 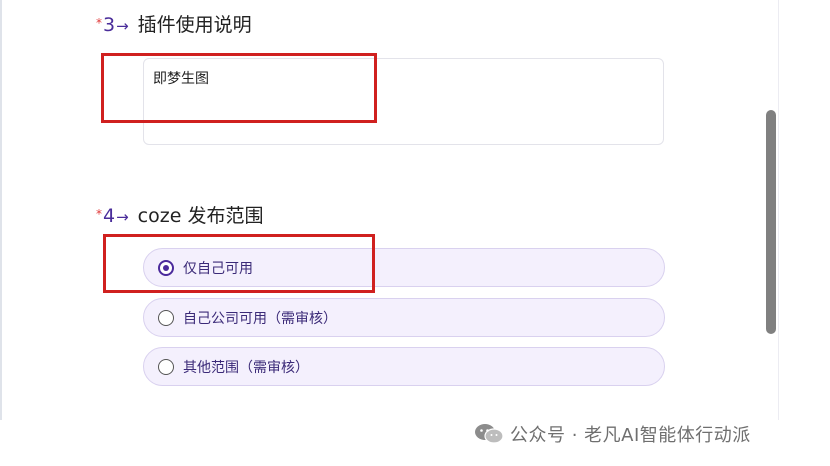 I want to click on question-text: coze 发布范围, so click(x=200, y=216).